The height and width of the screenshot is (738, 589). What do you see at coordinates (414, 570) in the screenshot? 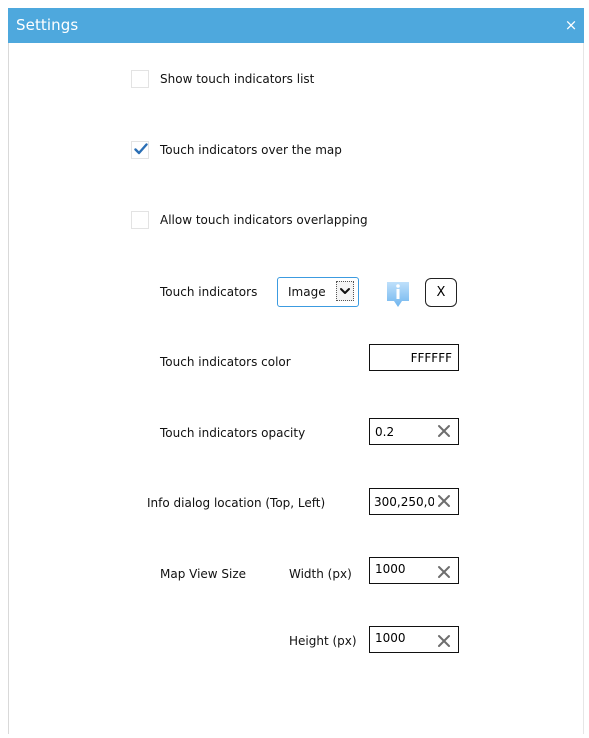
I see `map-view-width-field: 1000` at bounding box center [414, 570].